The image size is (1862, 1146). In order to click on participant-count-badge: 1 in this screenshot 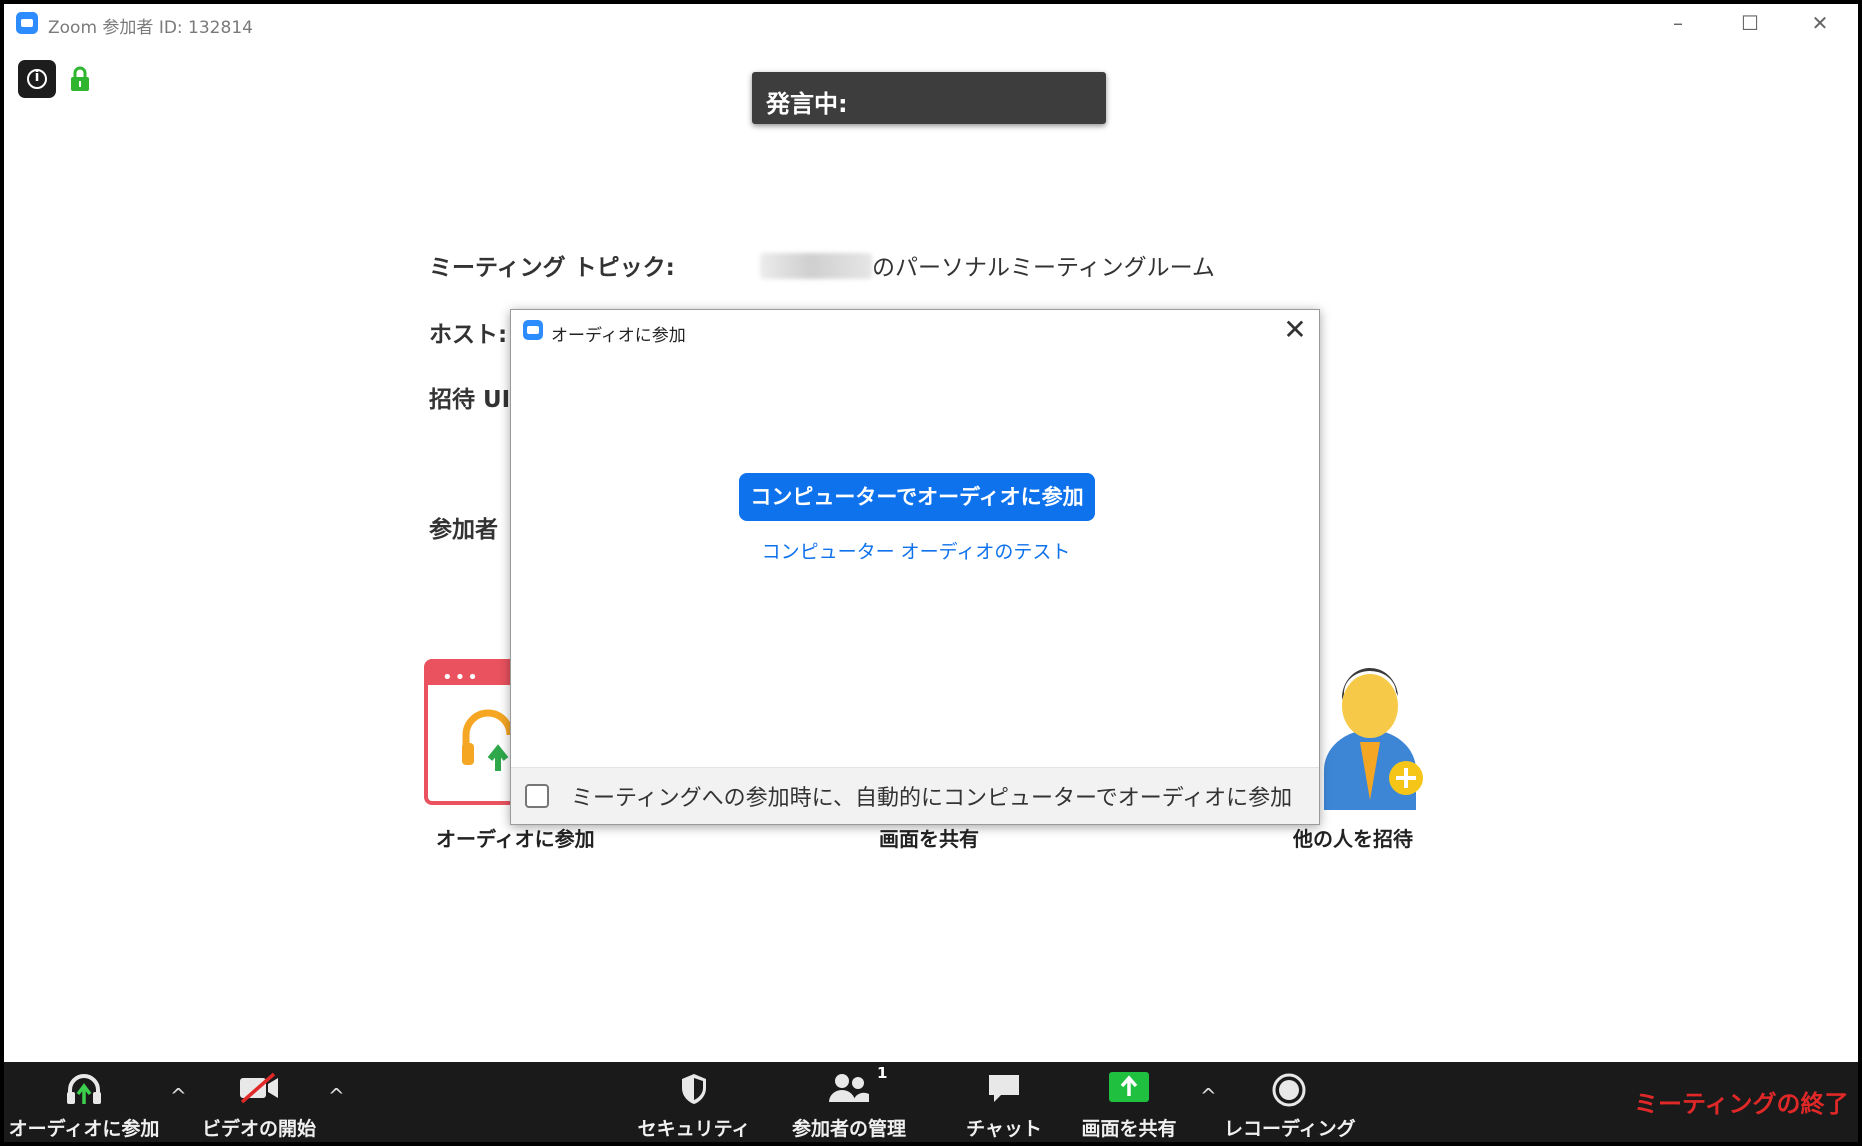, I will do `click(882, 1073)`.